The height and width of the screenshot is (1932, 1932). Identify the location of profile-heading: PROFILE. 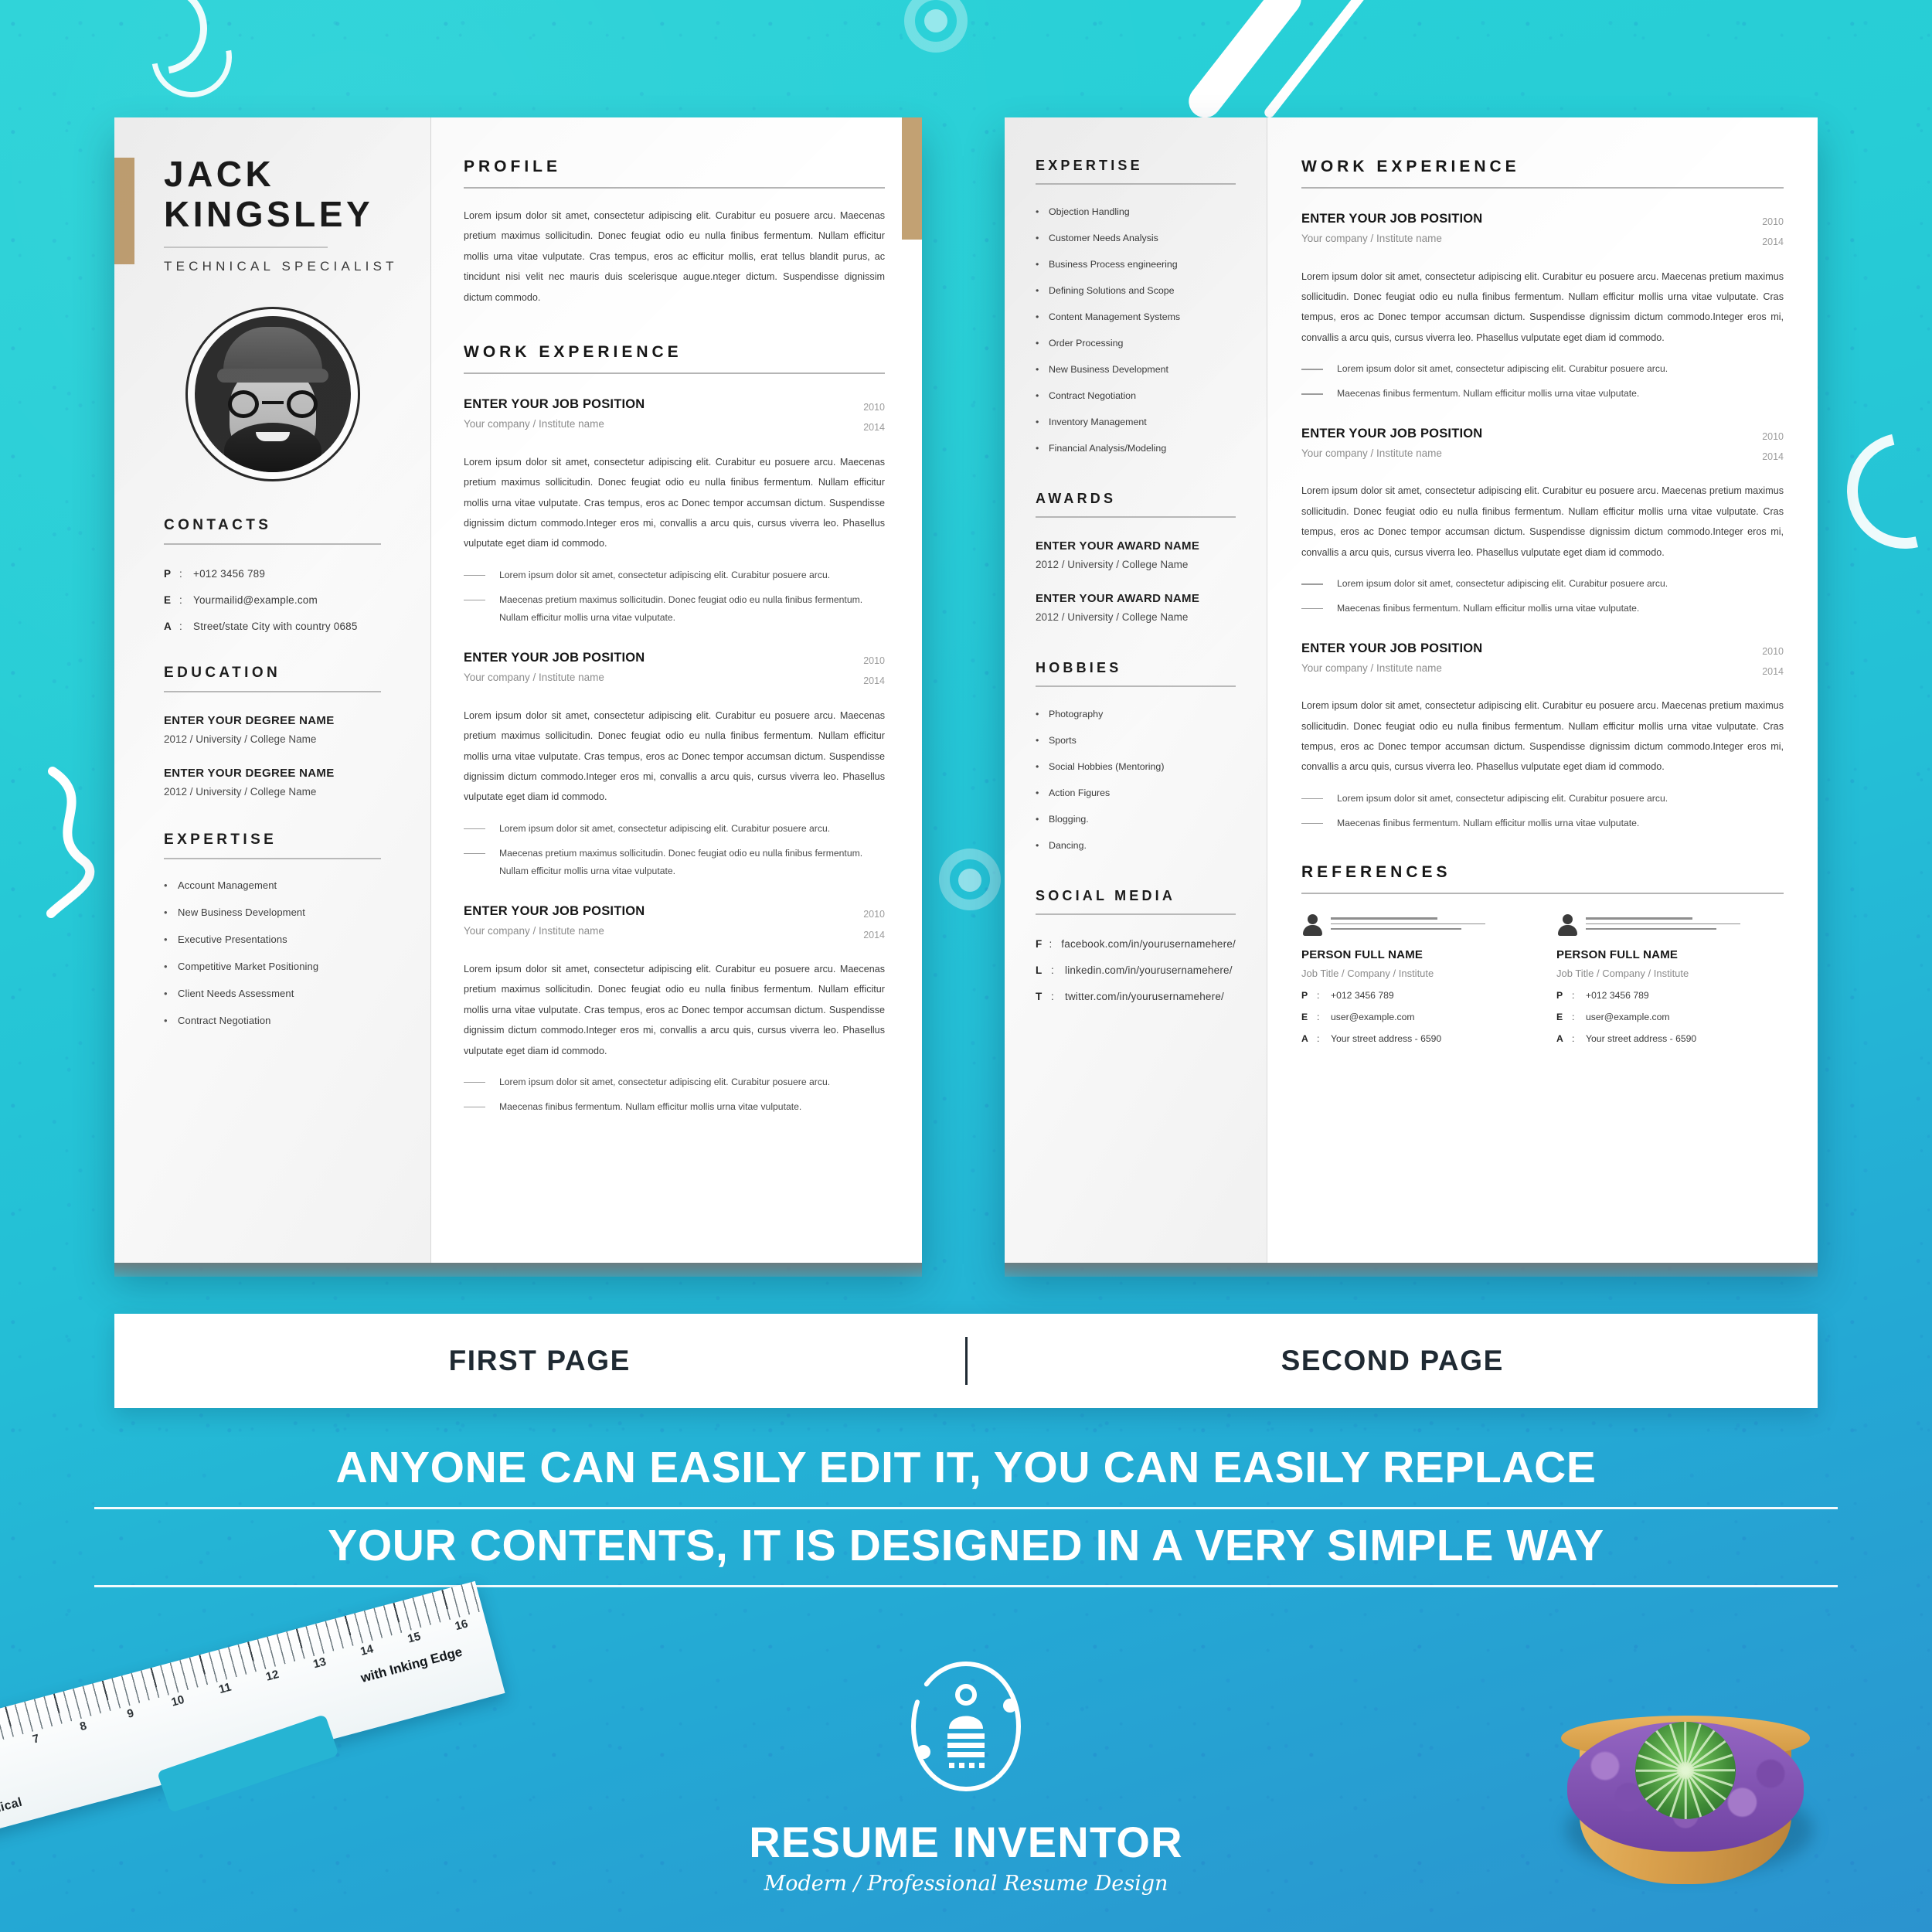
(513, 167).